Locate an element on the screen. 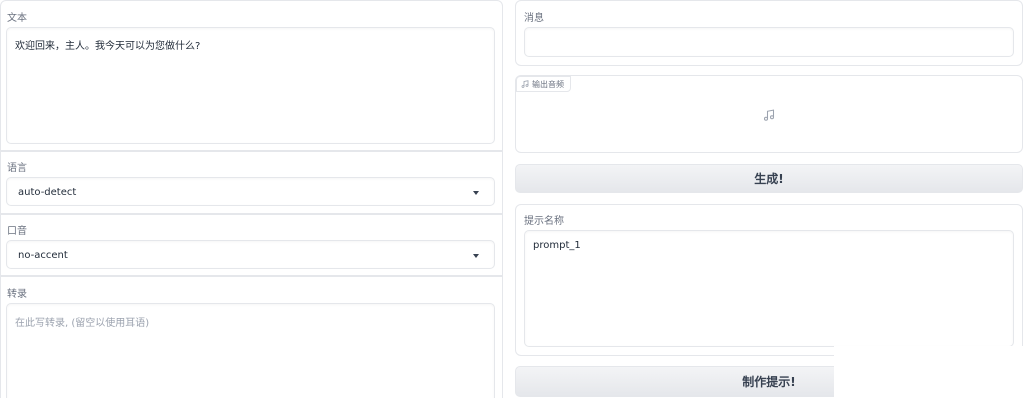 Image resolution: width=1024 pixels, height=398 pixels. accent-select-value: no-accent is located at coordinates (43, 255).